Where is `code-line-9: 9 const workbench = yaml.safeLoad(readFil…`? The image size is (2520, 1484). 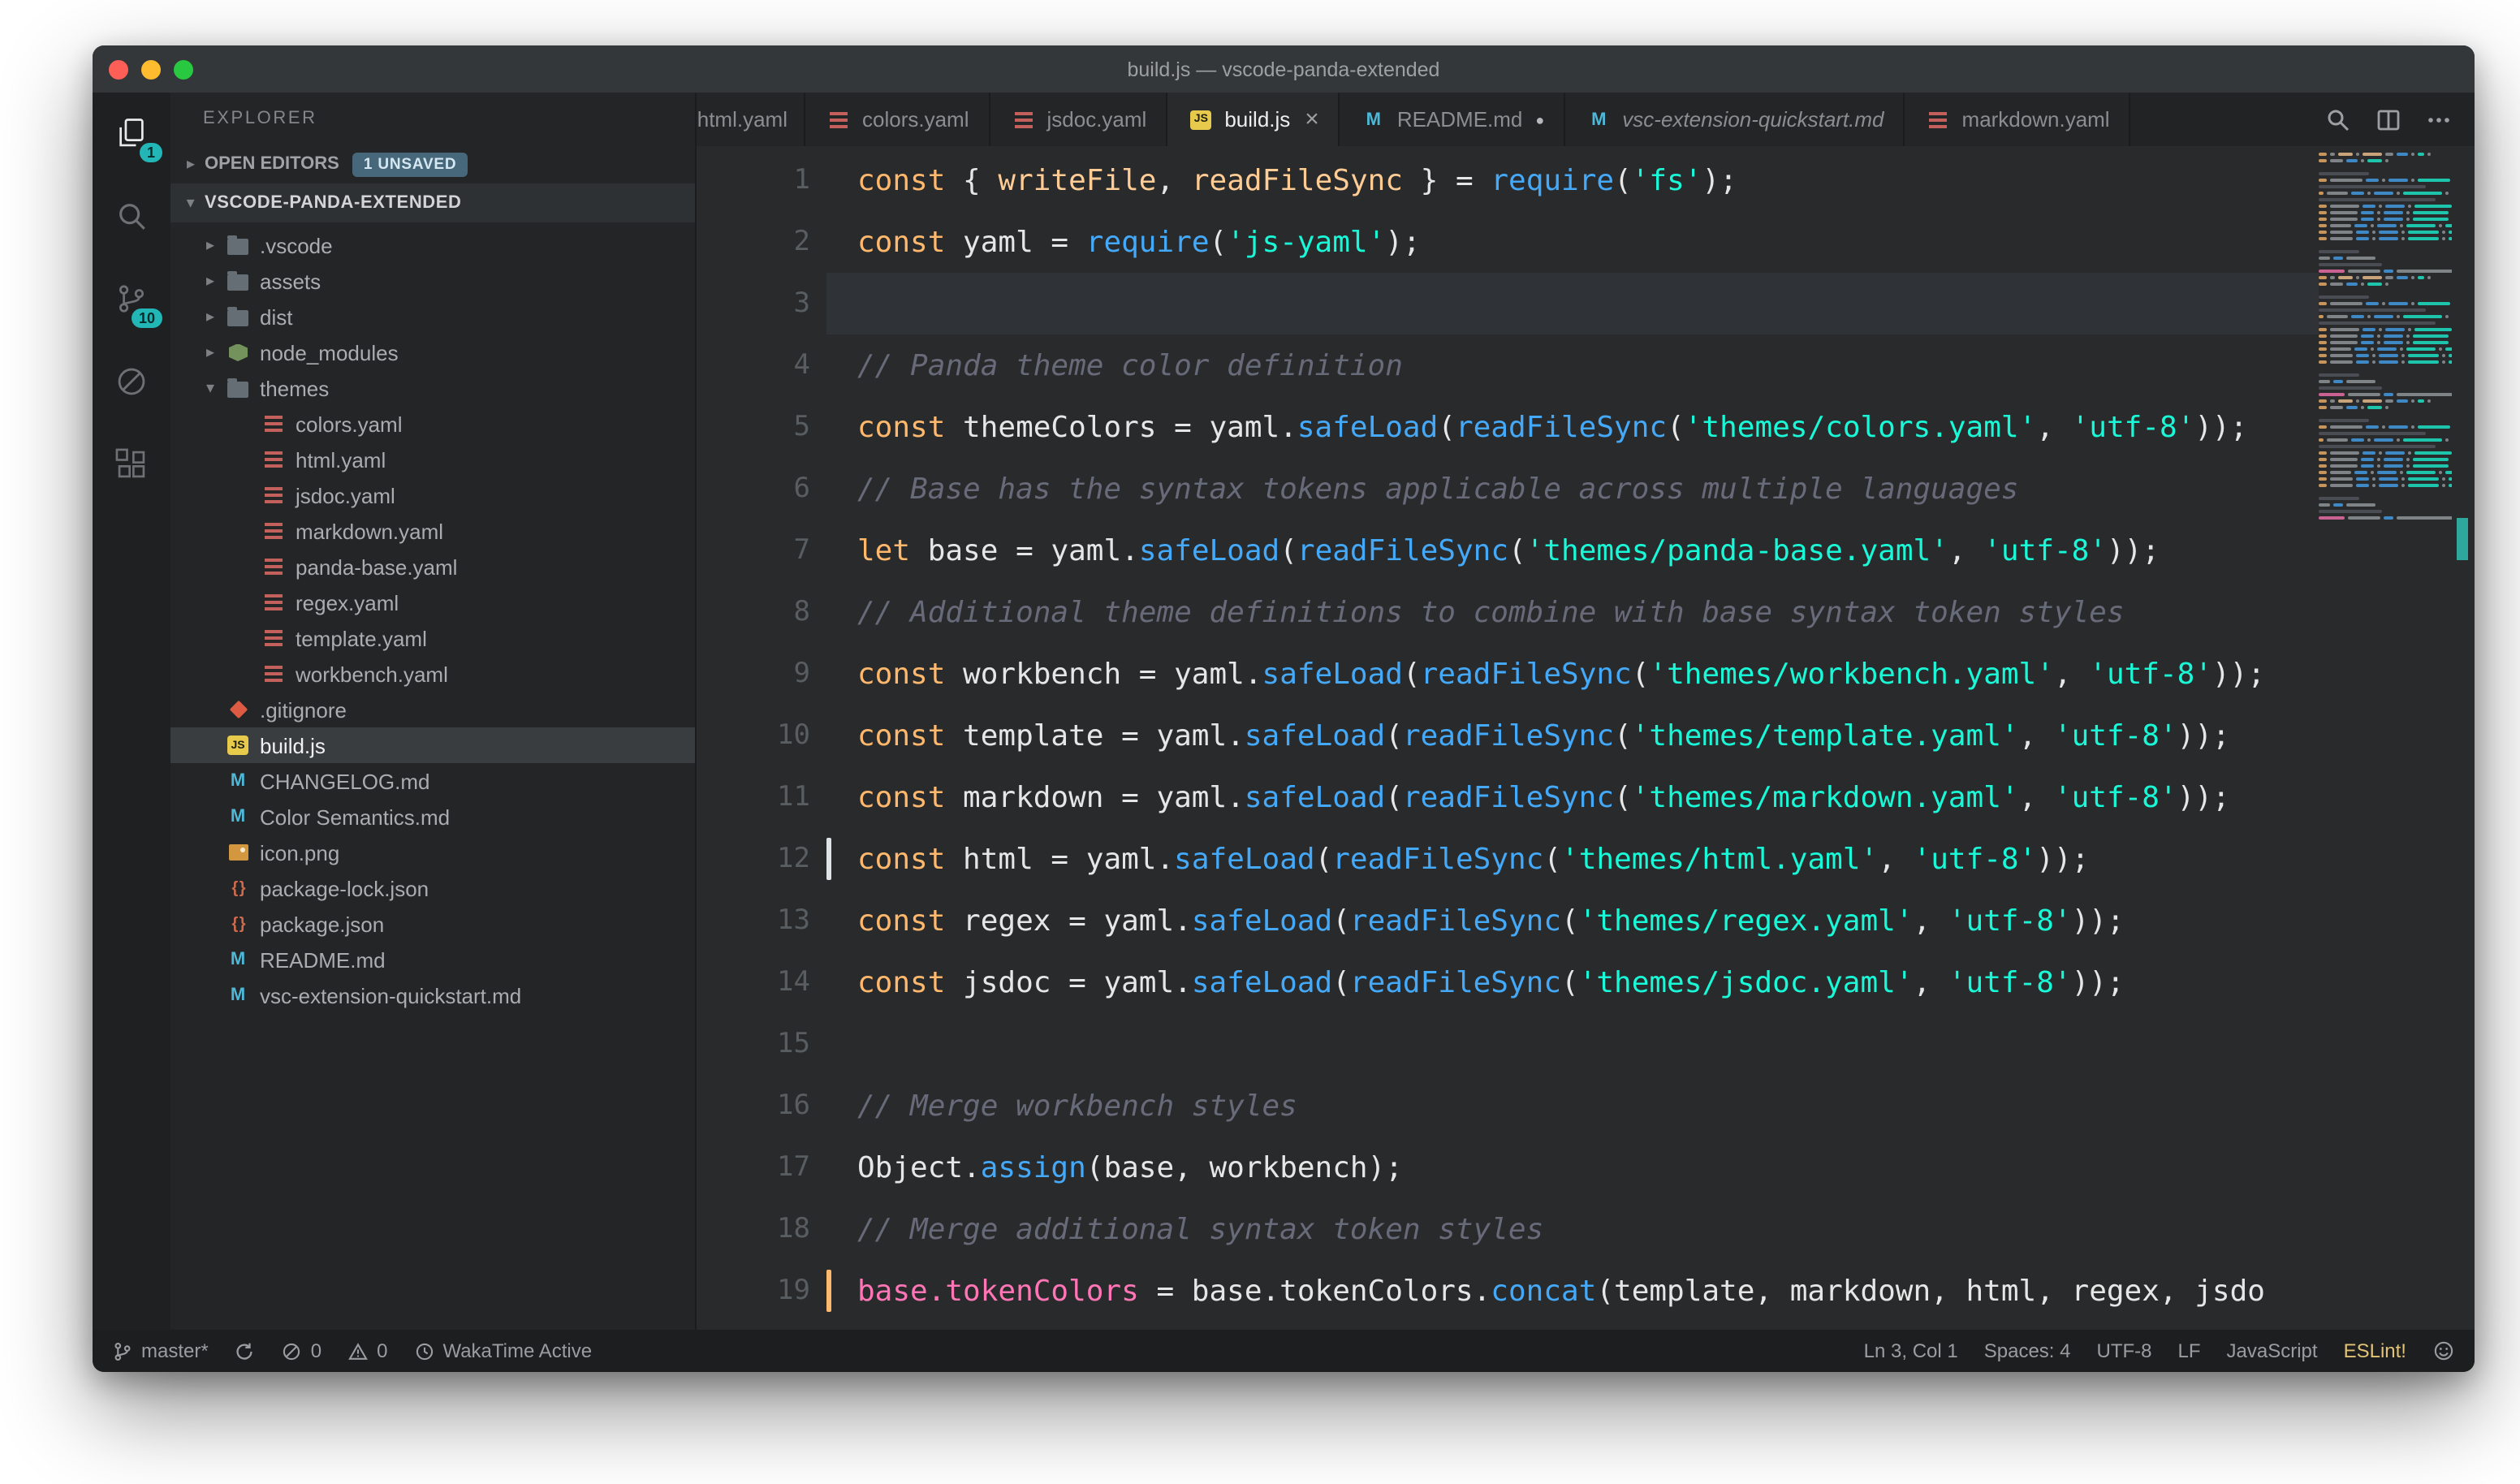 code-line-9: 9 const workbench = yaml.safeLoad(readFil… is located at coordinates (1508, 674).